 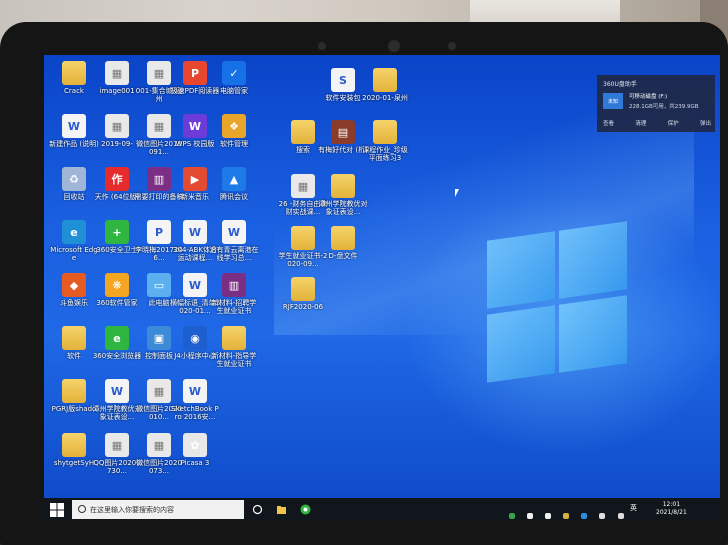 What do you see at coordinates (303, 306) in the screenshot?
I see `desktop-icon: RJF2020-06` at bounding box center [303, 306].